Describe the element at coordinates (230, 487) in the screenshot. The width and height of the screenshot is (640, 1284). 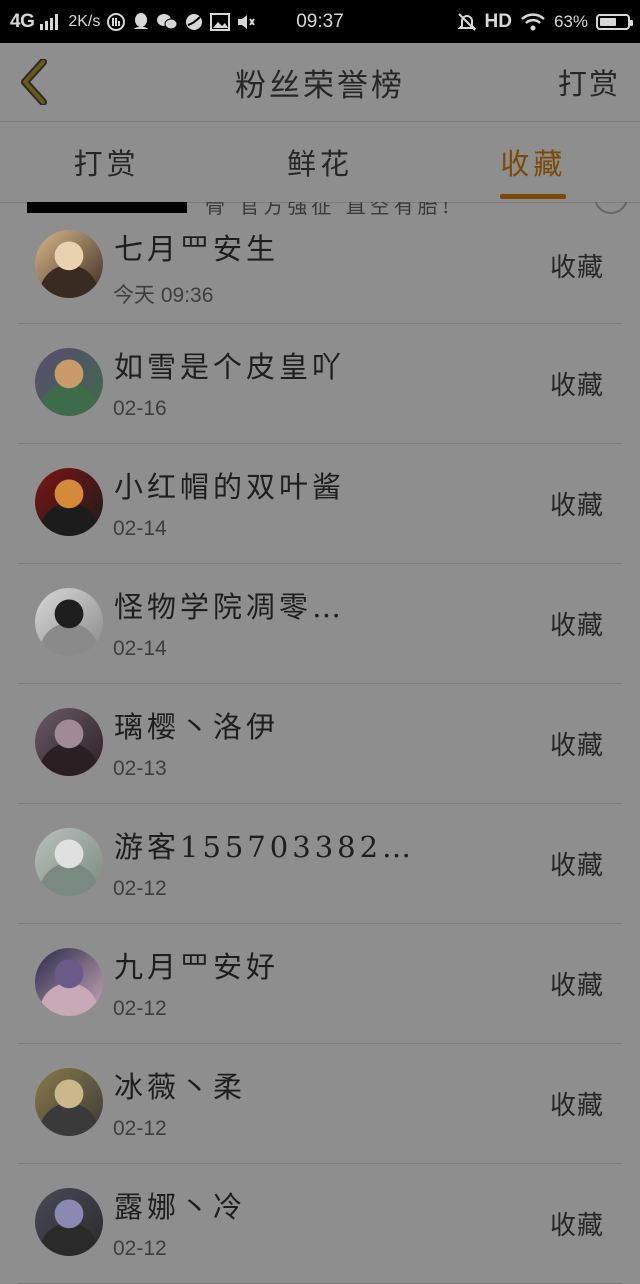
I see `user-name: 小红帽的双叶酱` at that location.